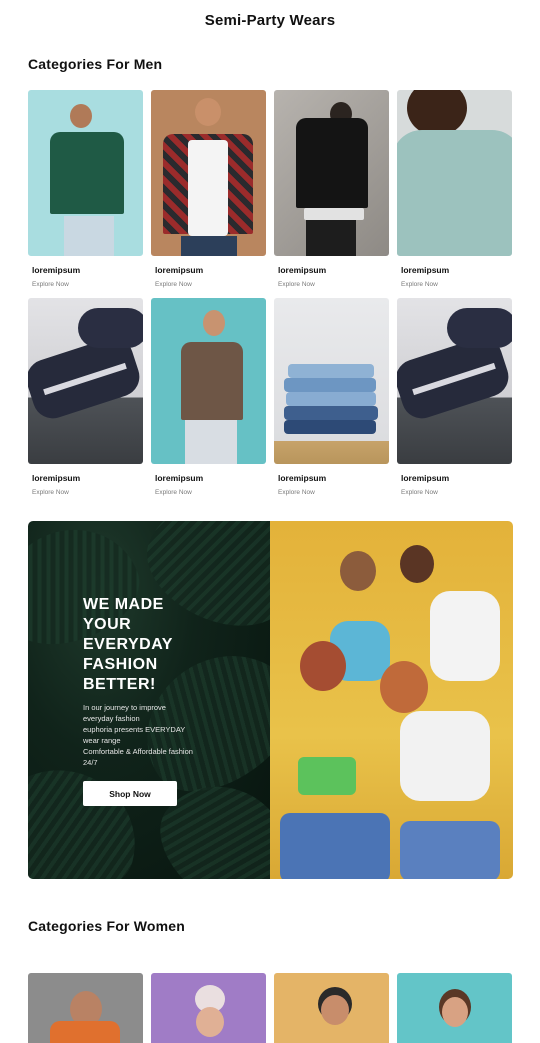 The height and width of the screenshot is (1043, 540). What do you see at coordinates (95, 64) in the screenshot?
I see `men-section-title: Categories For Men` at bounding box center [95, 64].